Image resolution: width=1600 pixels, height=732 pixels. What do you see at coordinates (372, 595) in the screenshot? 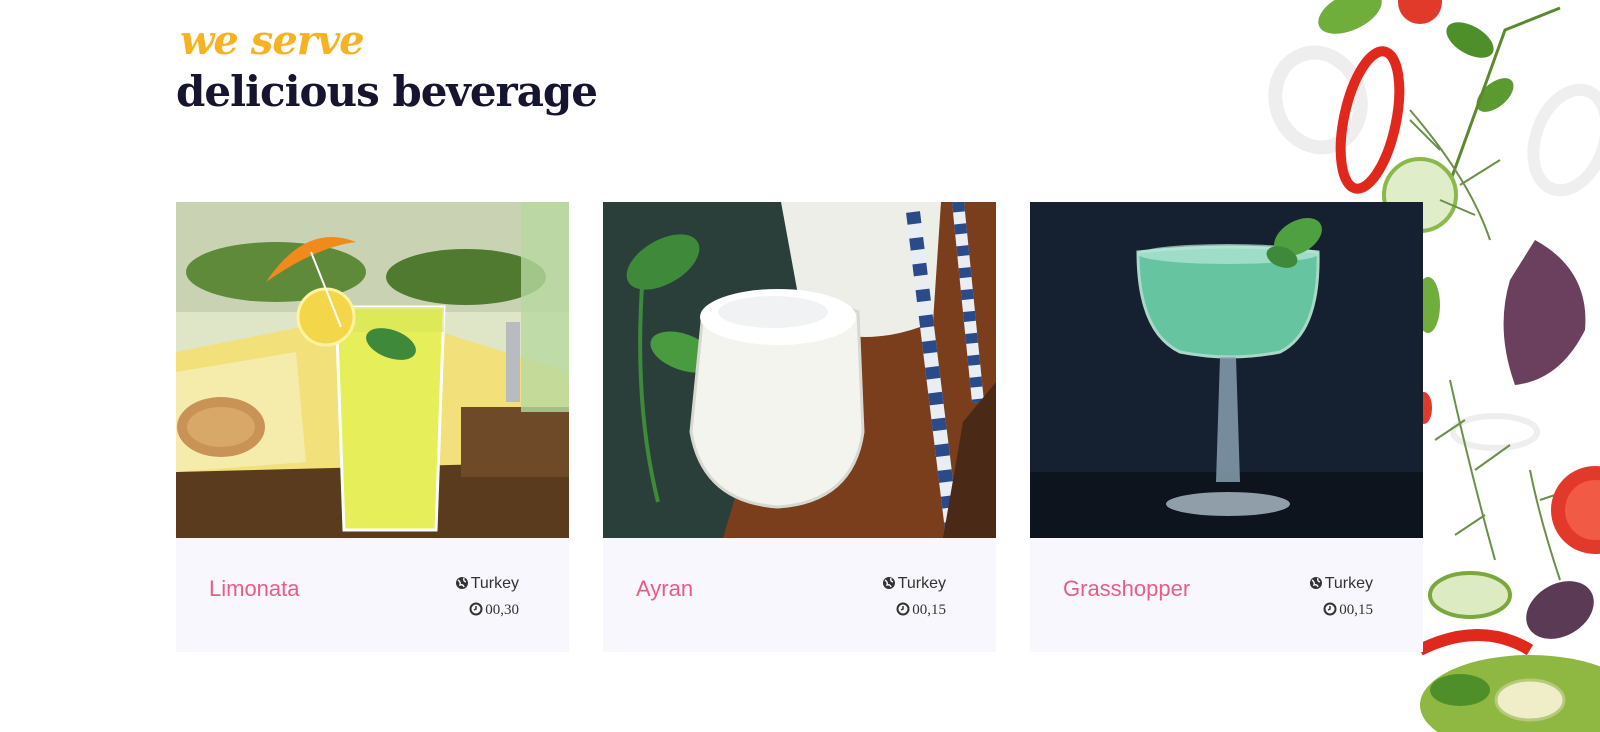
I see `card-footer: Limonata Turkey 00,30` at bounding box center [372, 595].